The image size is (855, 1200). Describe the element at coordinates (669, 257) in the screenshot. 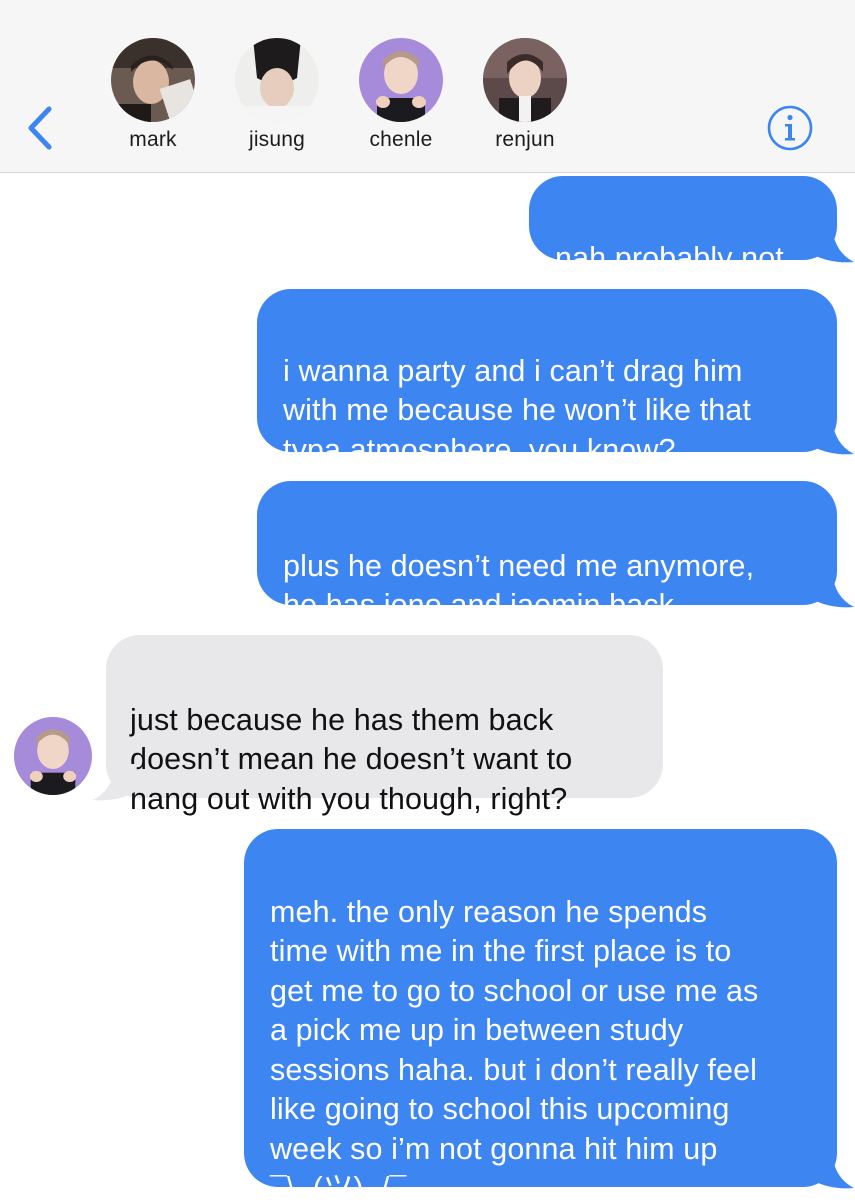

I see `message-text: nah probably not` at that location.